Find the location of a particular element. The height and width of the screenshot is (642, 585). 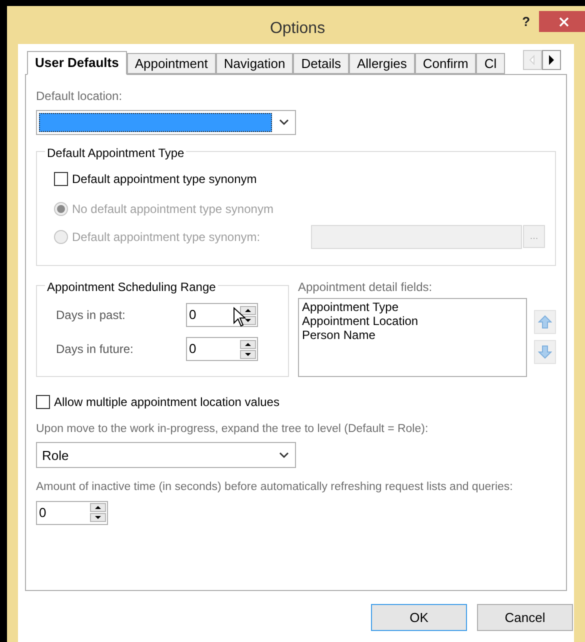

synonym-input-field is located at coordinates (416, 237).